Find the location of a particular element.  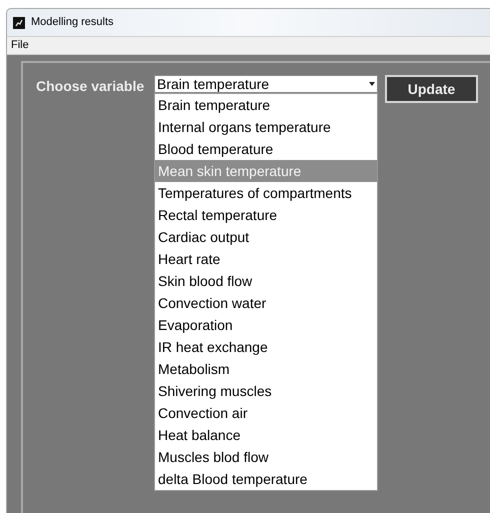

variable-dropdown: Brain temperature is located at coordinates (266, 84).